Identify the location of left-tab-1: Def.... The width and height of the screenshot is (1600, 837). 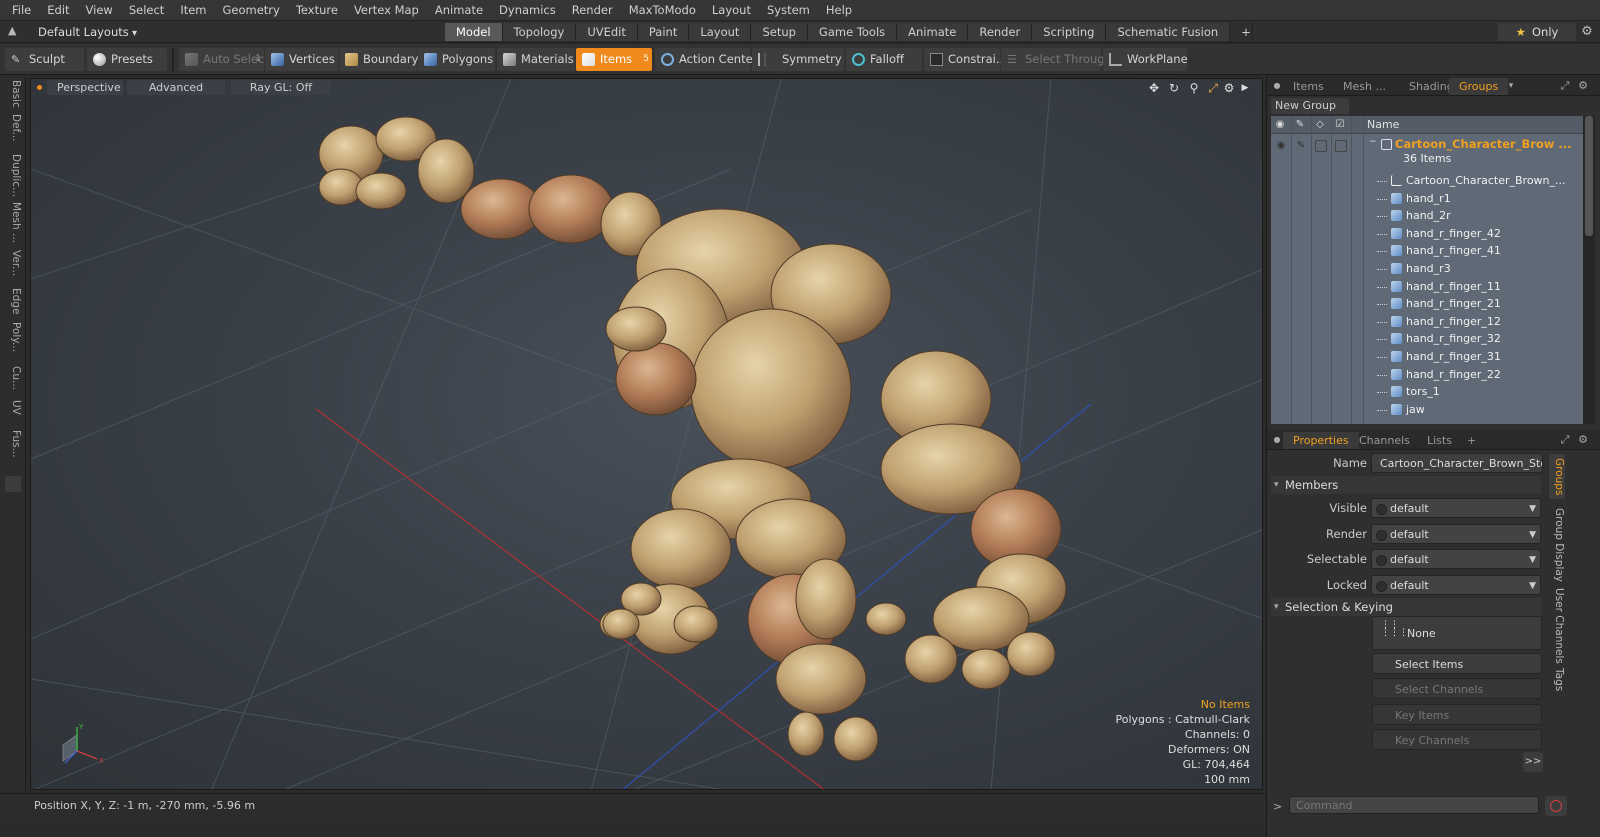
(13, 128).